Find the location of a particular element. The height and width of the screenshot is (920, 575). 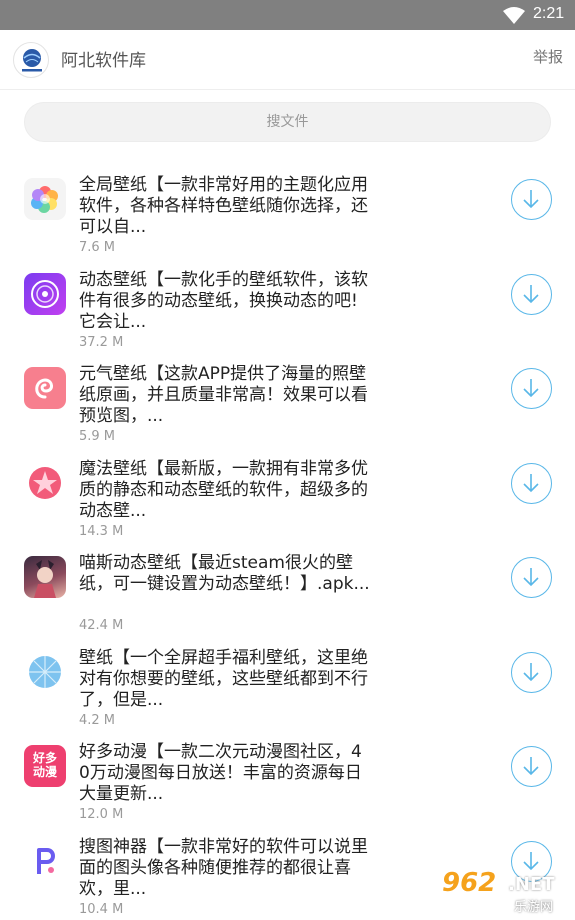

app-logo-icon is located at coordinates (31, 60).